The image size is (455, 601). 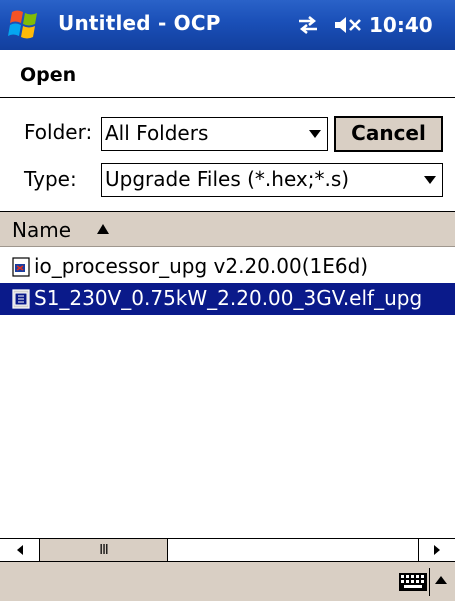 I want to click on horizontal-scrollbar: III, so click(x=227, y=550).